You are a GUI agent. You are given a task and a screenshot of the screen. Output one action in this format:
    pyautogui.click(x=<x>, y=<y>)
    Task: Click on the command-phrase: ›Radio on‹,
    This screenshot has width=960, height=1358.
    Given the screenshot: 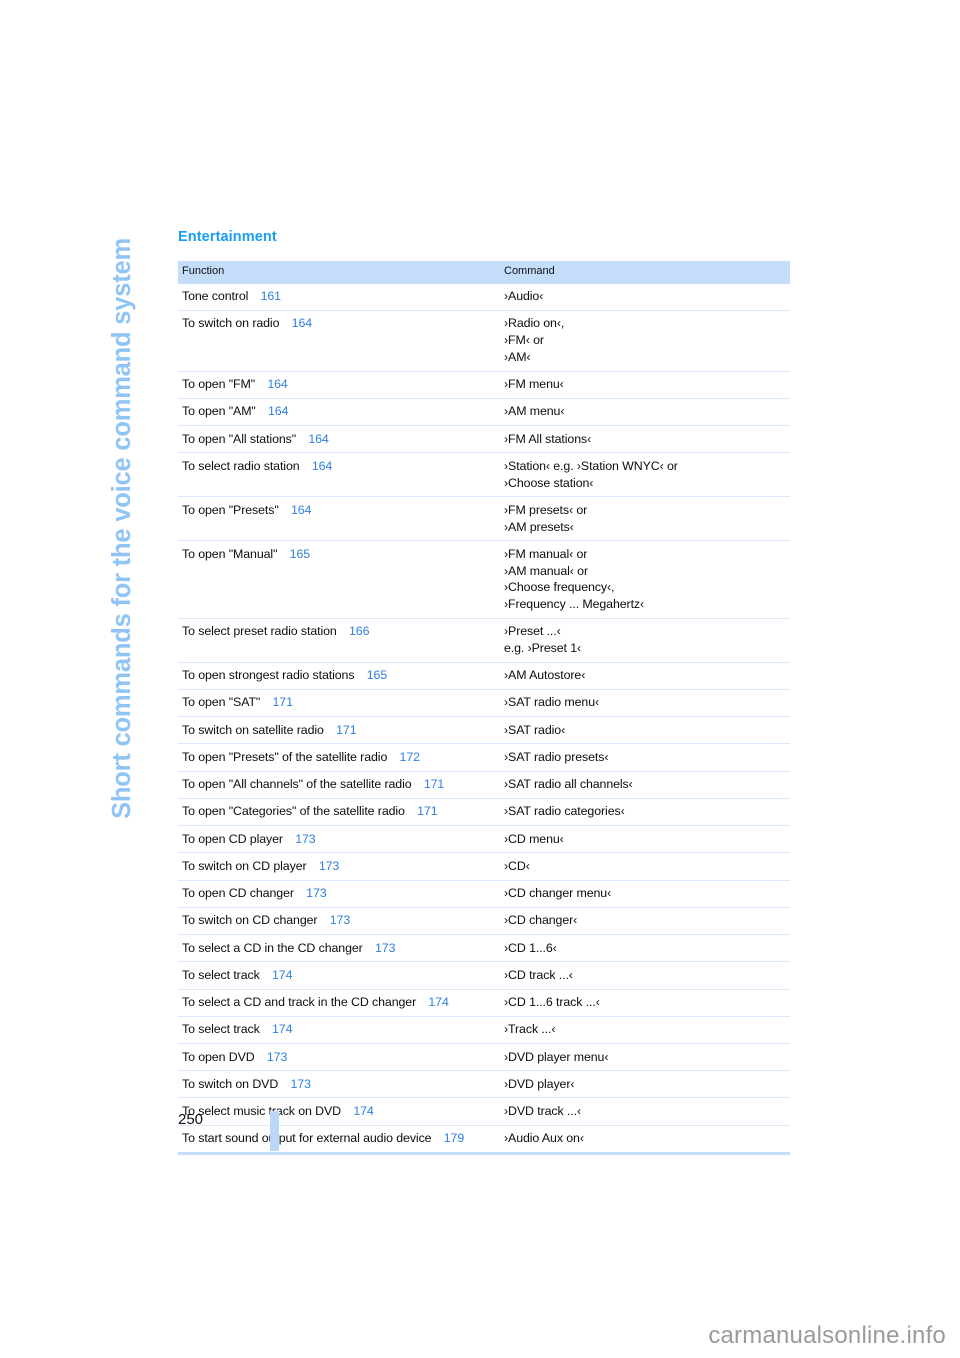 What is the action you would take?
    pyautogui.click(x=534, y=323)
    